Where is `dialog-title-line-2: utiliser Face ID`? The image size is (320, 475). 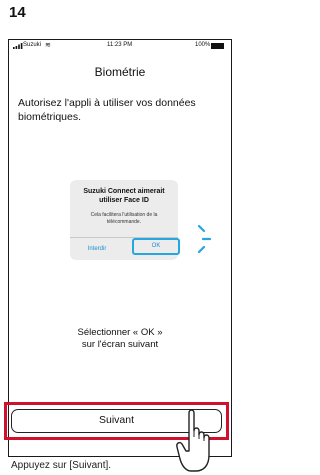
dialog-title-line-2: utiliser Face ID is located at coordinates (124, 200).